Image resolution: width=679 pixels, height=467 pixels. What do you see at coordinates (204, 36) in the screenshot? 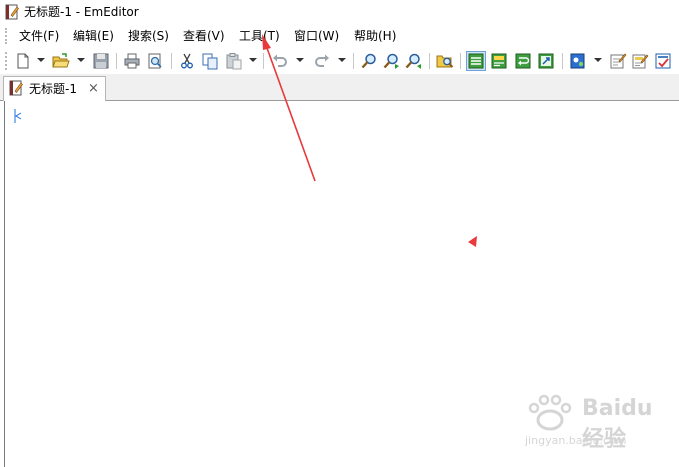
I see `menu-view: 查看(V)` at bounding box center [204, 36].